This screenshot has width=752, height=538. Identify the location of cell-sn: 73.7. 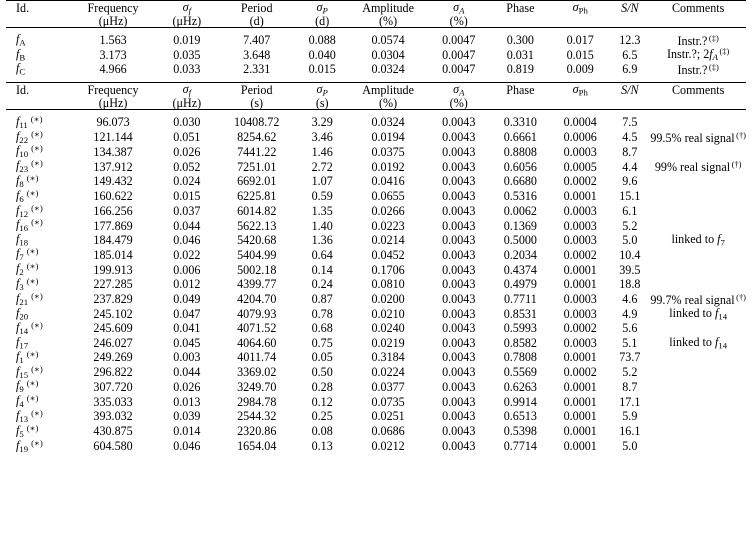
(630, 357).